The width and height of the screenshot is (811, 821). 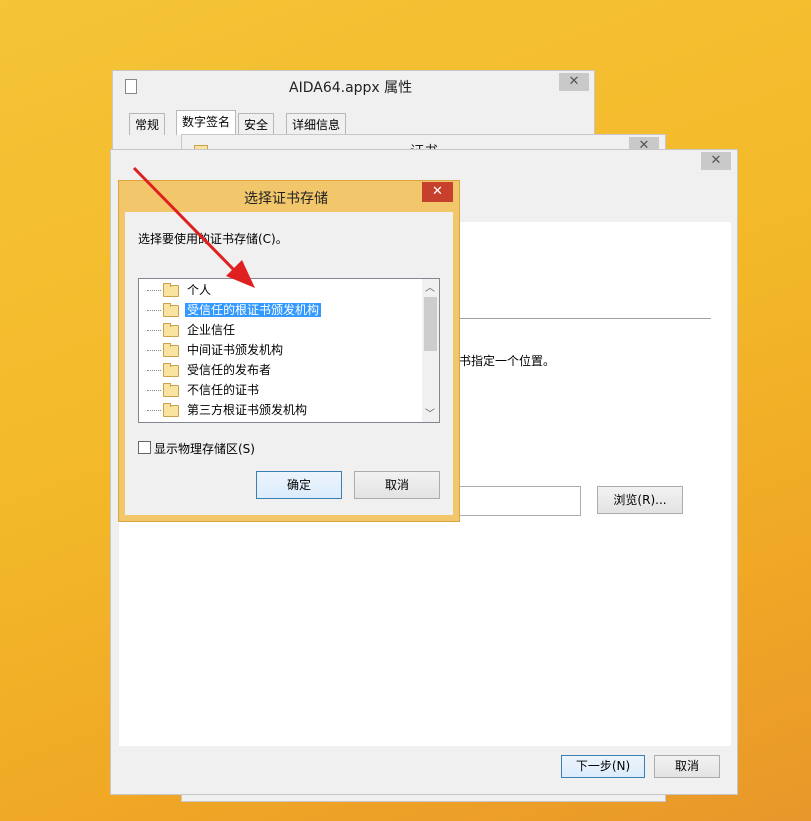 I want to click on tab-details-label: 详细信息, so click(x=316, y=125).